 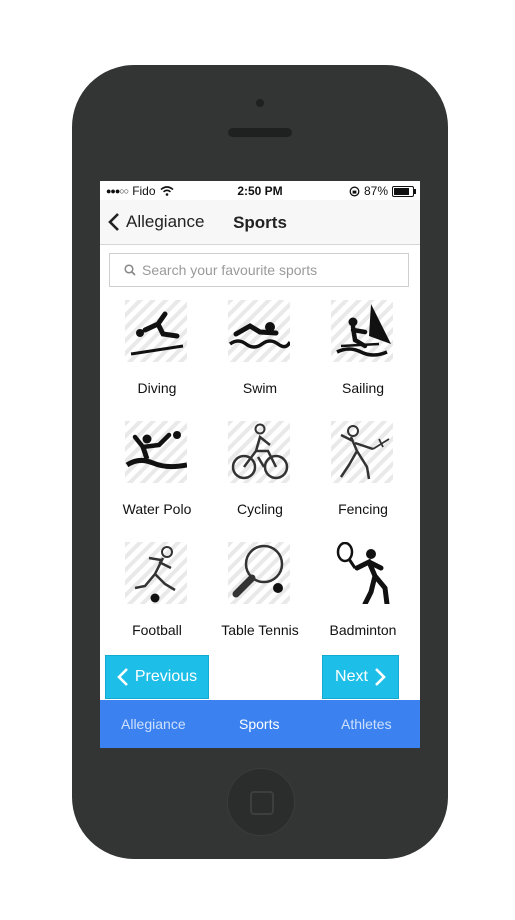 I want to click on sport-tile-diving: Diving, so click(x=157, y=357).